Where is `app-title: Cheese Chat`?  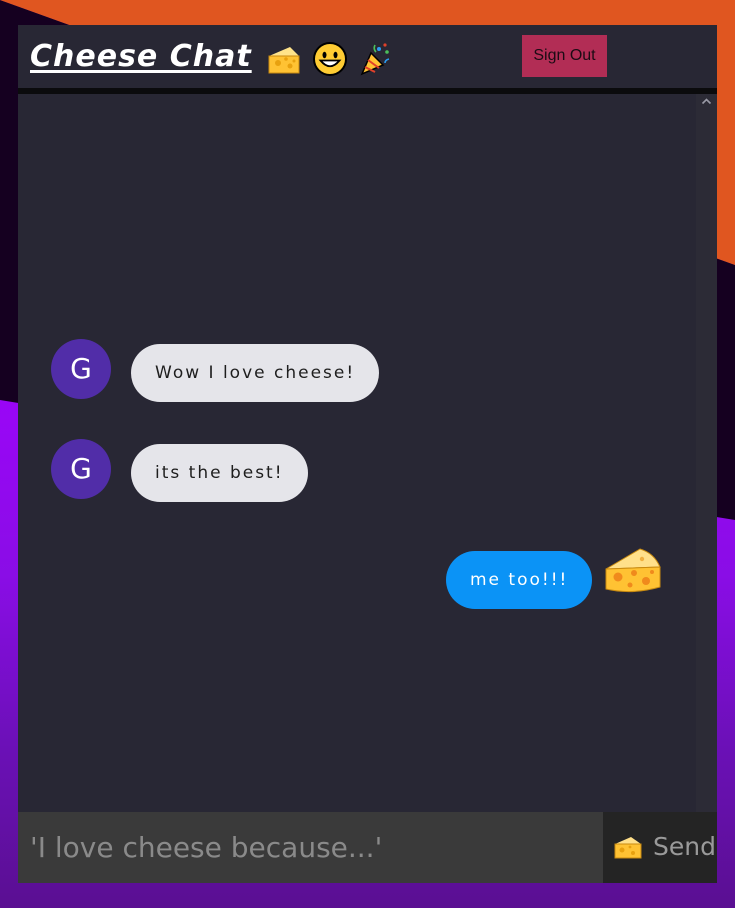 app-title: Cheese Chat is located at coordinates (141, 56).